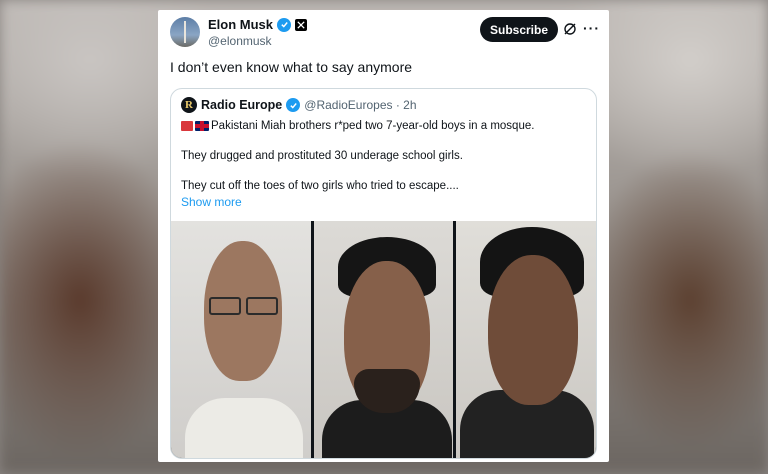  What do you see at coordinates (570, 29) in the screenshot?
I see `grok-icon` at bounding box center [570, 29].